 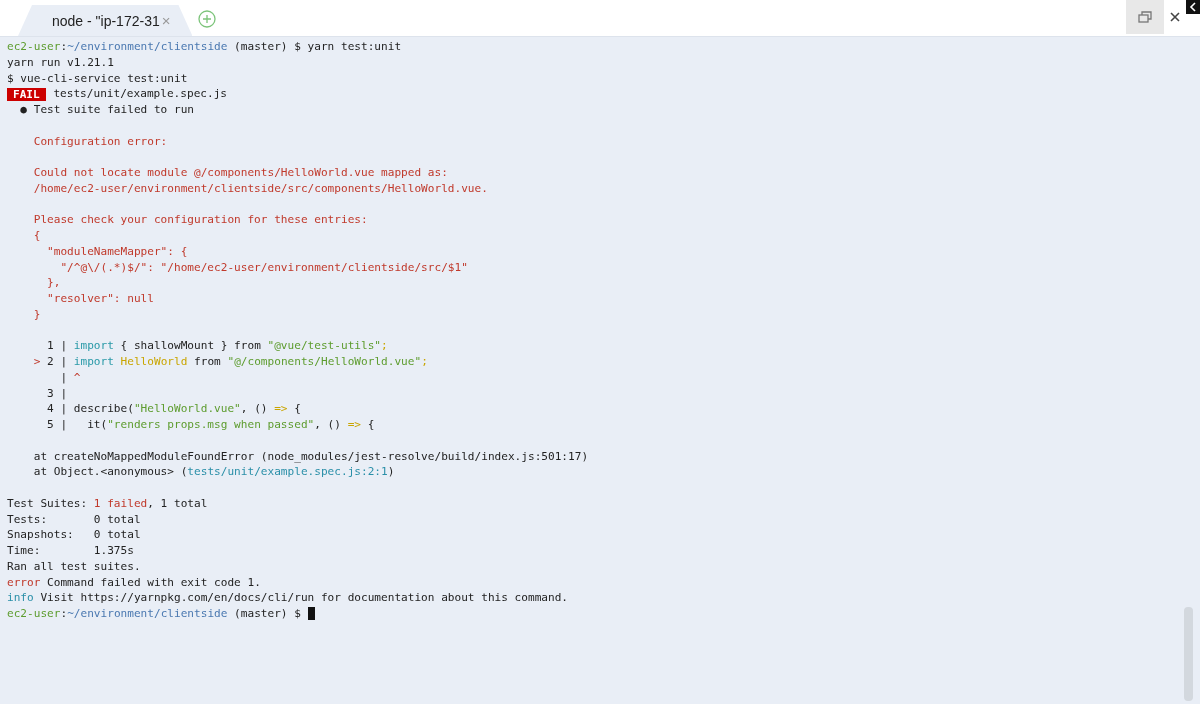 What do you see at coordinates (154, 614) in the screenshot?
I see `shell-prompt: ec2-user:~/environment/clientside (master) $` at bounding box center [154, 614].